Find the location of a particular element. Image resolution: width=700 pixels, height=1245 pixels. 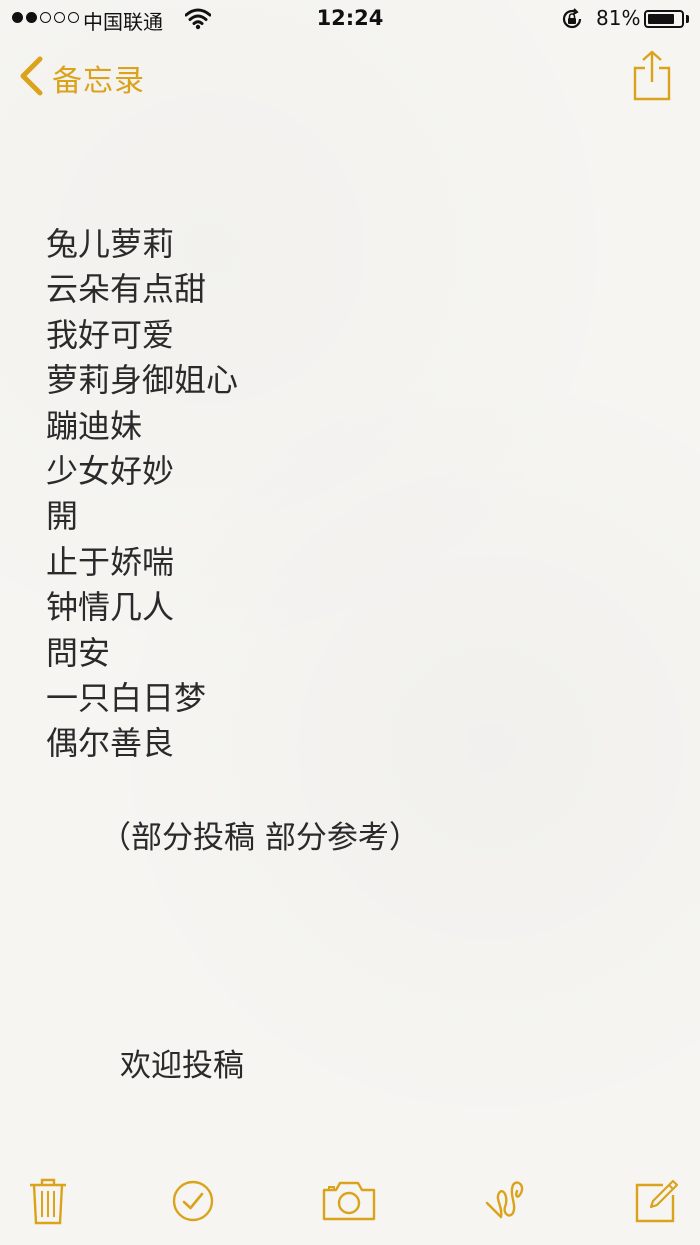

compose-button is located at coordinates (657, 1203).